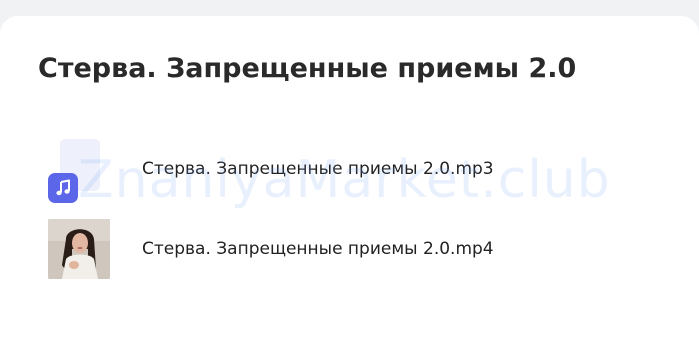 The width and height of the screenshot is (699, 344). I want to click on file-item-audio: Стерва. Запрещенные приемы 2.0.mp3, so click(328, 171).